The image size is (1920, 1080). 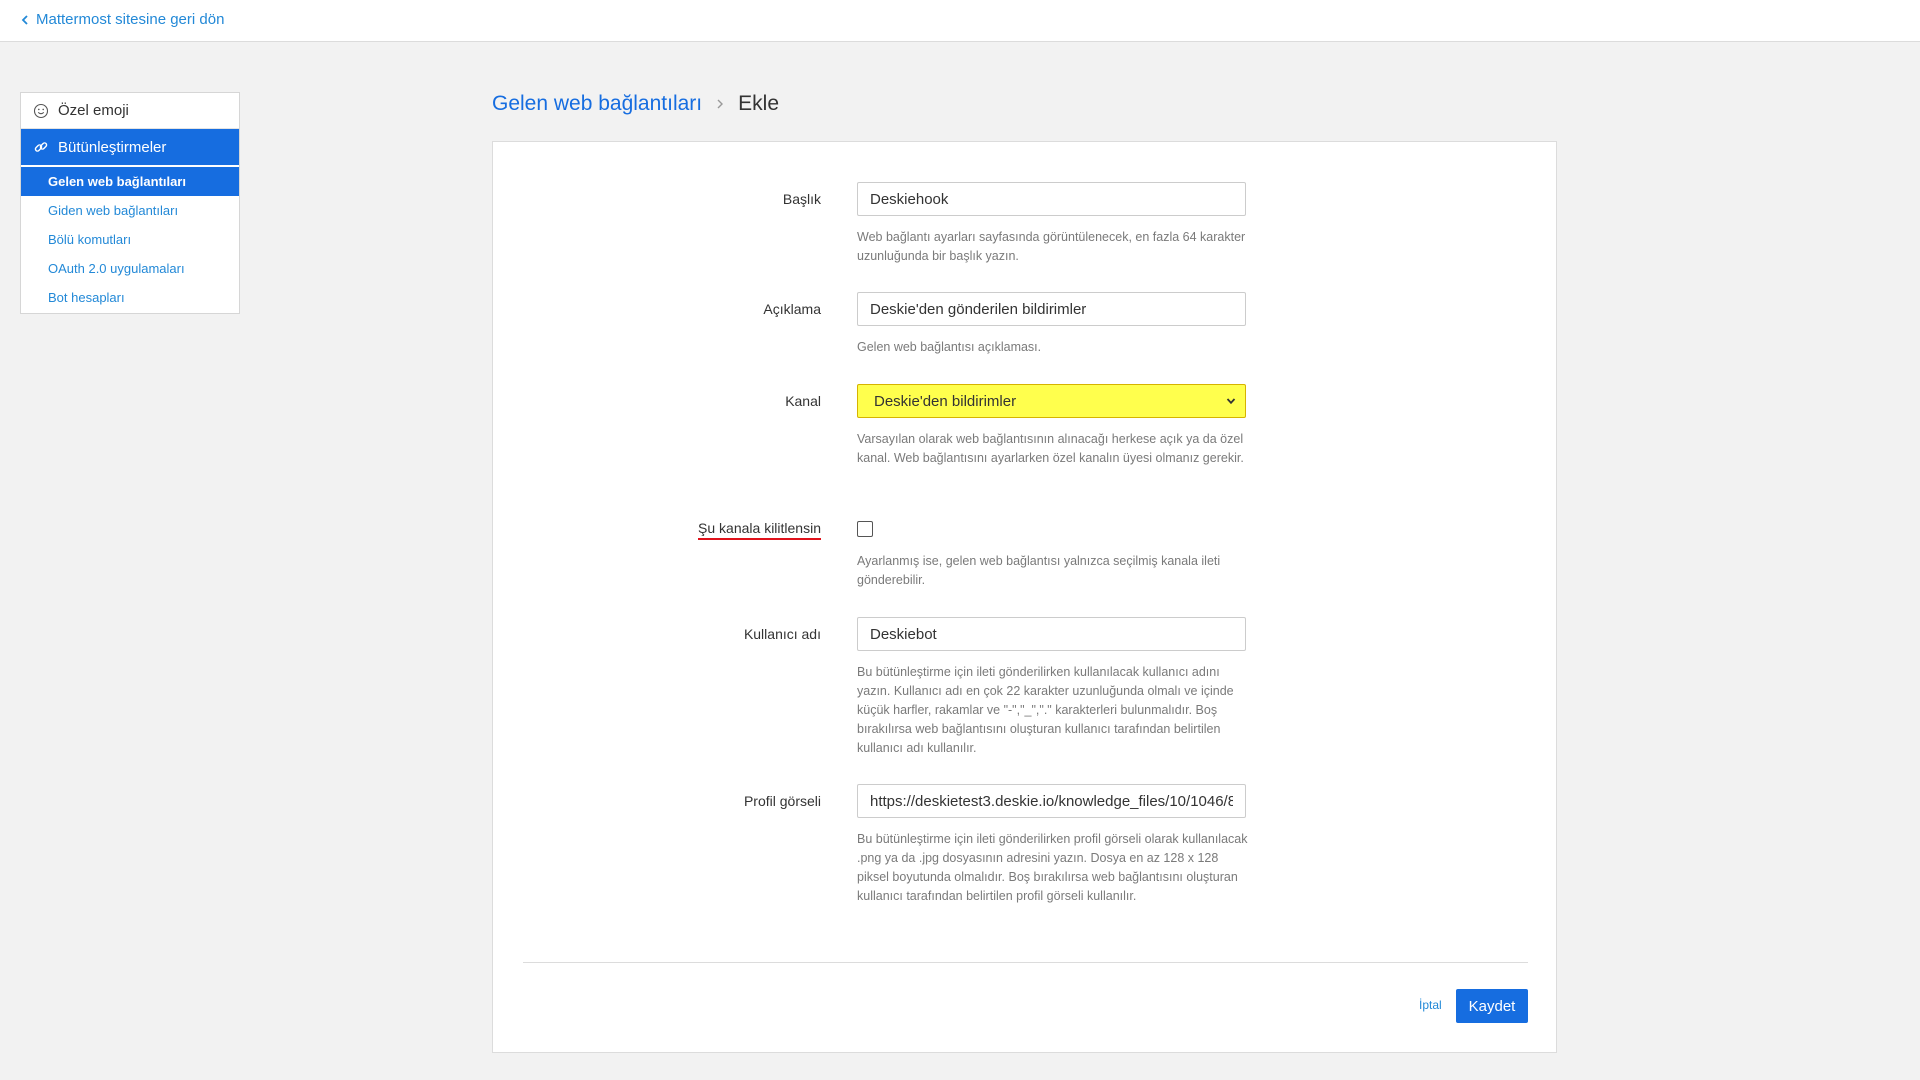 I want to click on description-input, so click(x=1051, y=309).